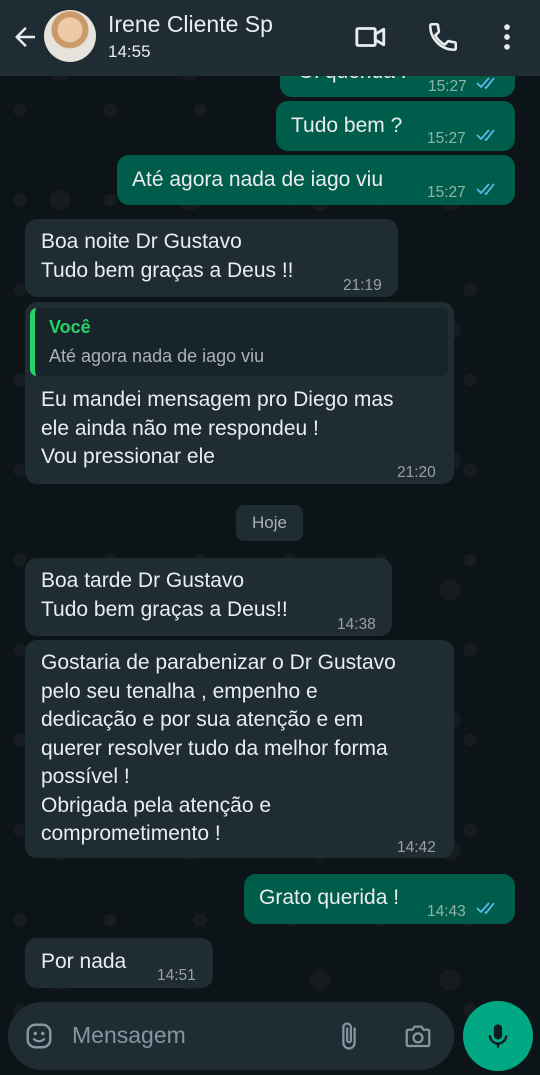 This screenshot has height=1075, width=540. Describe the element at coordinates (84, 961) in the screenshot. I see `message-text: Por nada` at that location.